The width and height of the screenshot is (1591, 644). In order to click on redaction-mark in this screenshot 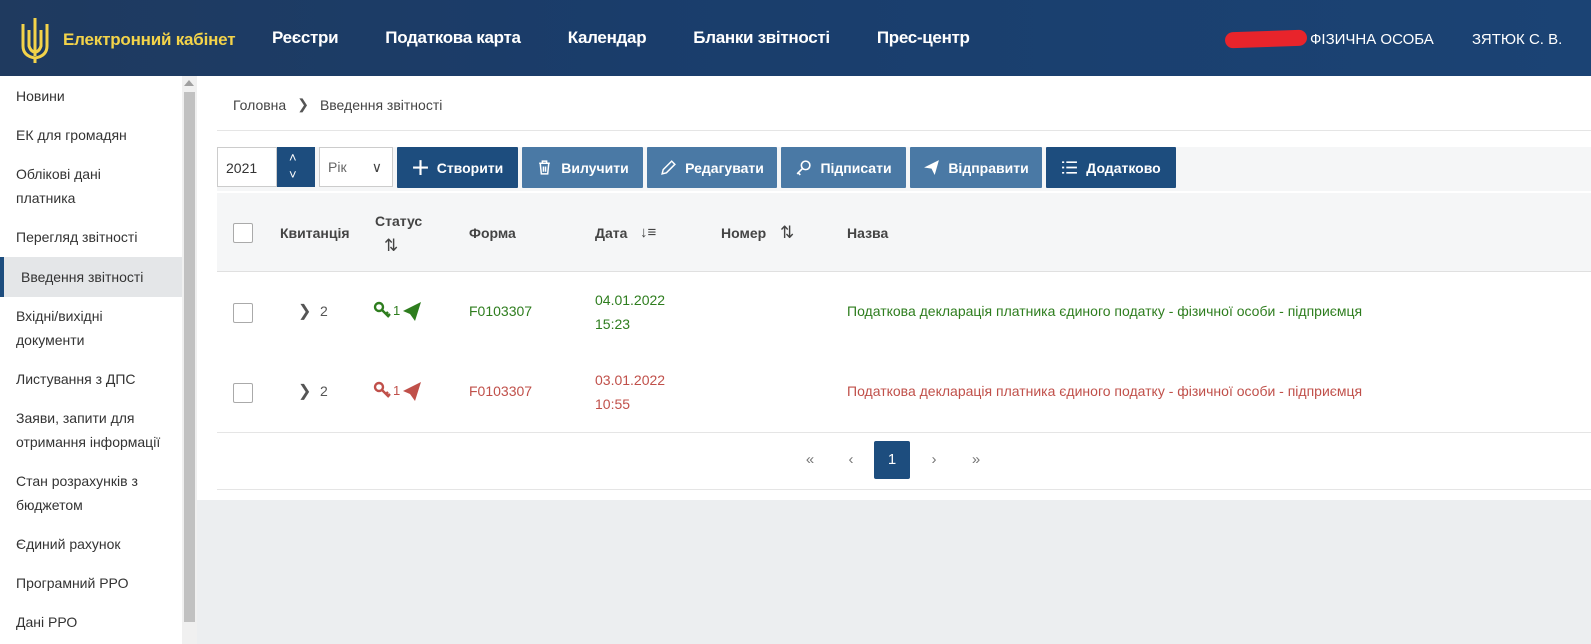, I will do `click(1266, 39)`.